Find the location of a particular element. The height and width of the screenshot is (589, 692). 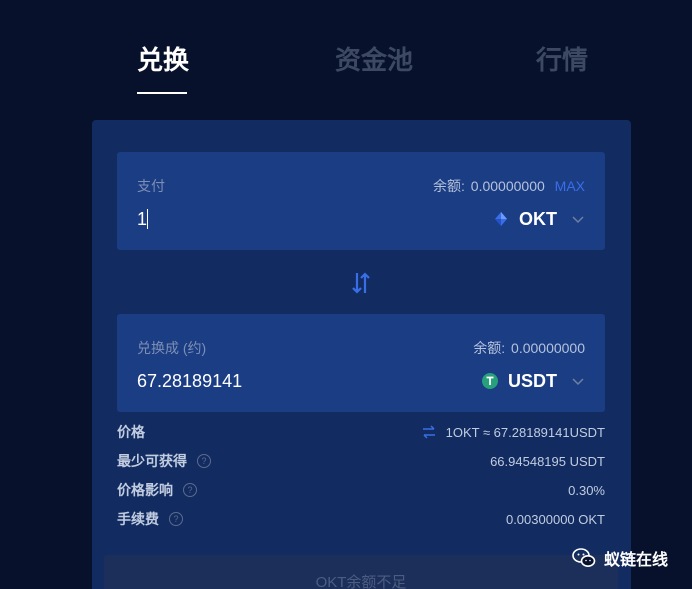

swap-direction-icon is located at coordinates (361, 283).